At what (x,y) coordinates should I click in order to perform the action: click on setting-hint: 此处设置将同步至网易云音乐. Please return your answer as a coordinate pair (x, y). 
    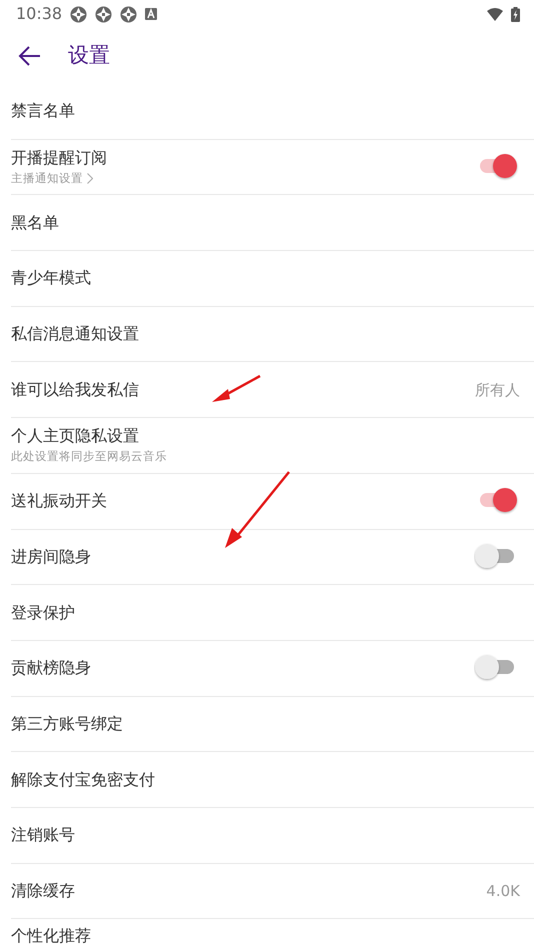
    Looking at the image, I should click on (89, 456).